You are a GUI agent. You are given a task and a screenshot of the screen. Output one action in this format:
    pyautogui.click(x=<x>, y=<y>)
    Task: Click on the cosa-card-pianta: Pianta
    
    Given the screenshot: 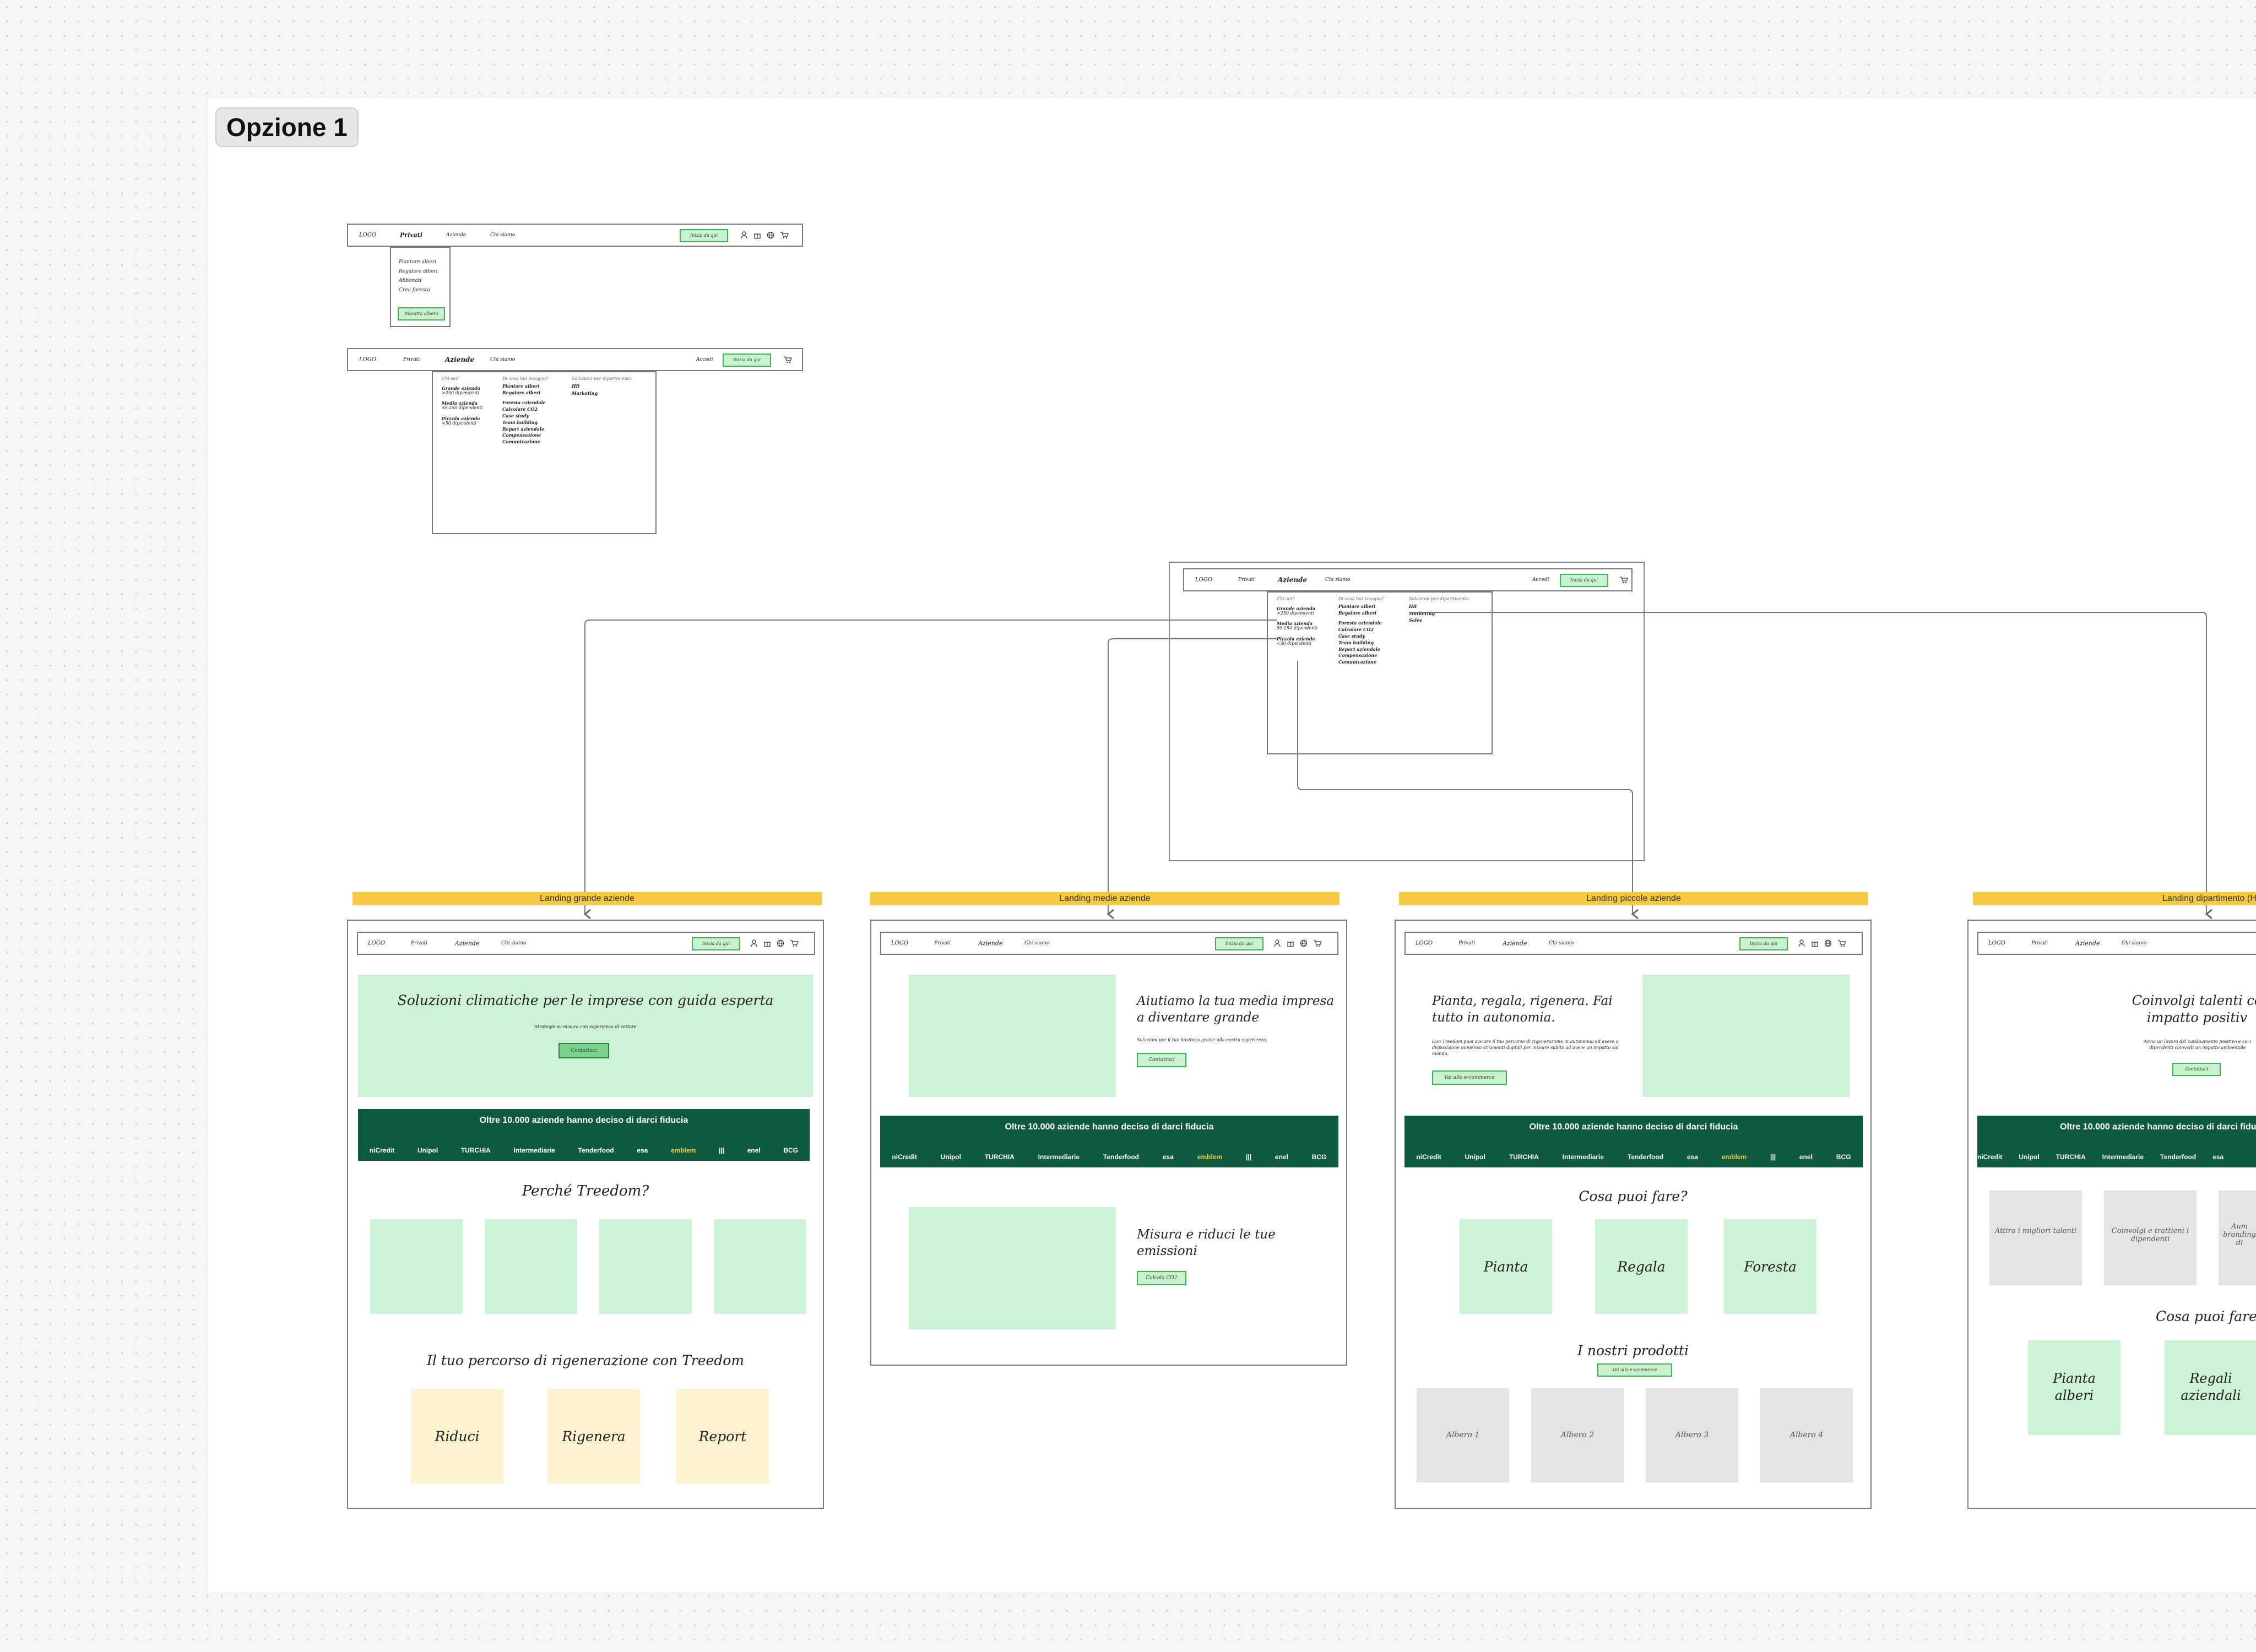 What is the action you would take?
    pyautogui.click(x=1506, y=1266)
    